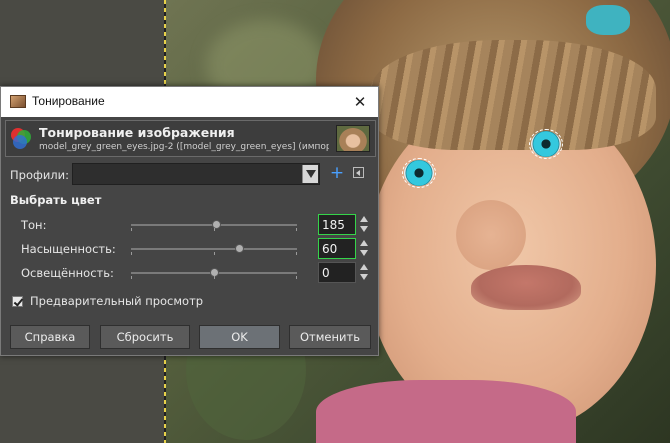 This screenshot has width=670, height=443. I want to click on header-title: Тонирование изображения, so click(137, 132).